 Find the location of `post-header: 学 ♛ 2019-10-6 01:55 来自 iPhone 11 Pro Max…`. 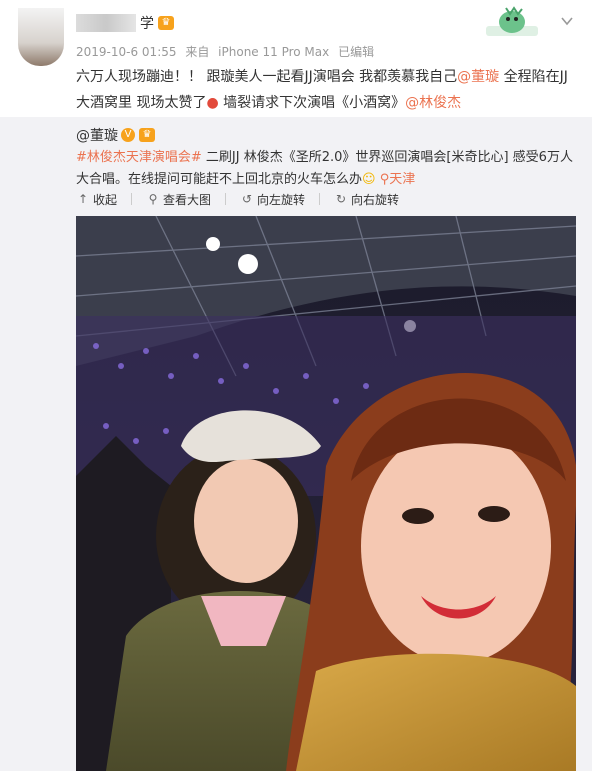

post-header: 学 ♛ 2019-10-6 01:55 来自 iPhone 11 Pro Max… is located at coordinates (296, 55).